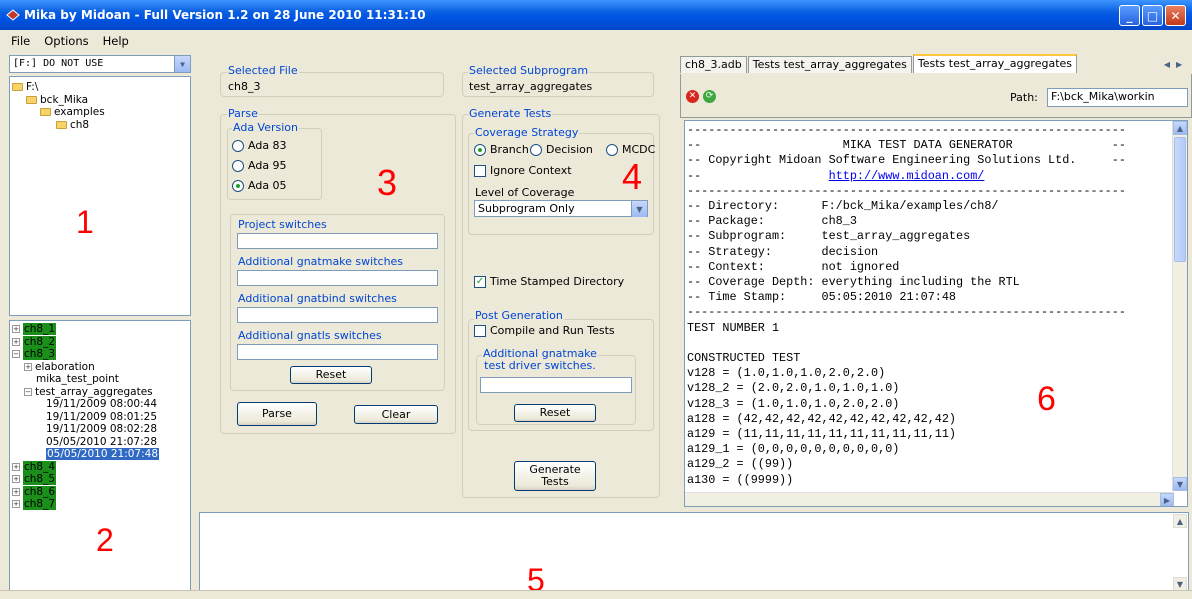 The height and width of the screenshot is (599, 1192). I want to click on refresh-icon: ⟳, so click(709, 96).